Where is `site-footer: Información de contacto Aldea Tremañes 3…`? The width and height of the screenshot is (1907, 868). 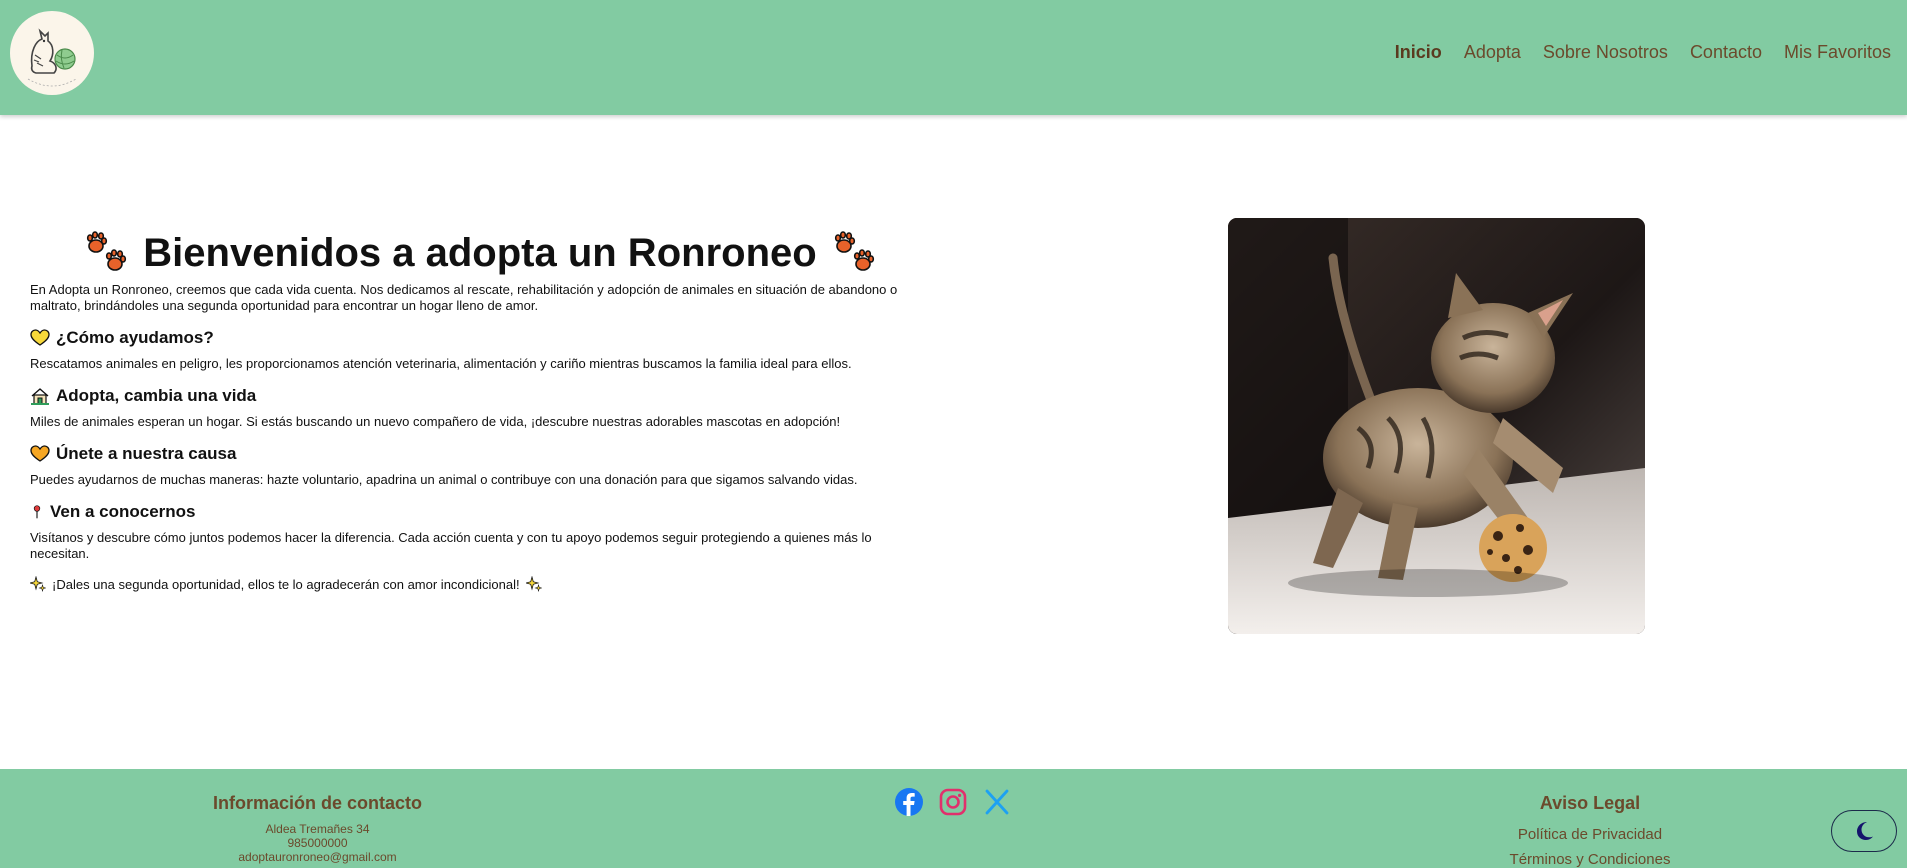 site-footer: Información de contacto Aldea Tremañes 3… is located at coordinates (953, 818).